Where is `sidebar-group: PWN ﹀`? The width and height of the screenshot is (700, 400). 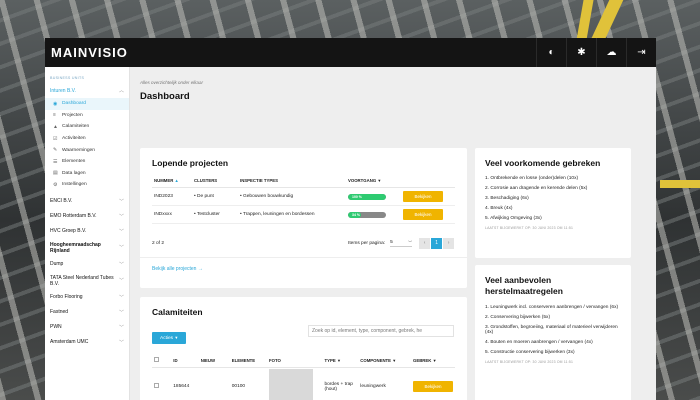 sidebar-group: PWN ﹀ is located at coordinates (87, 327).